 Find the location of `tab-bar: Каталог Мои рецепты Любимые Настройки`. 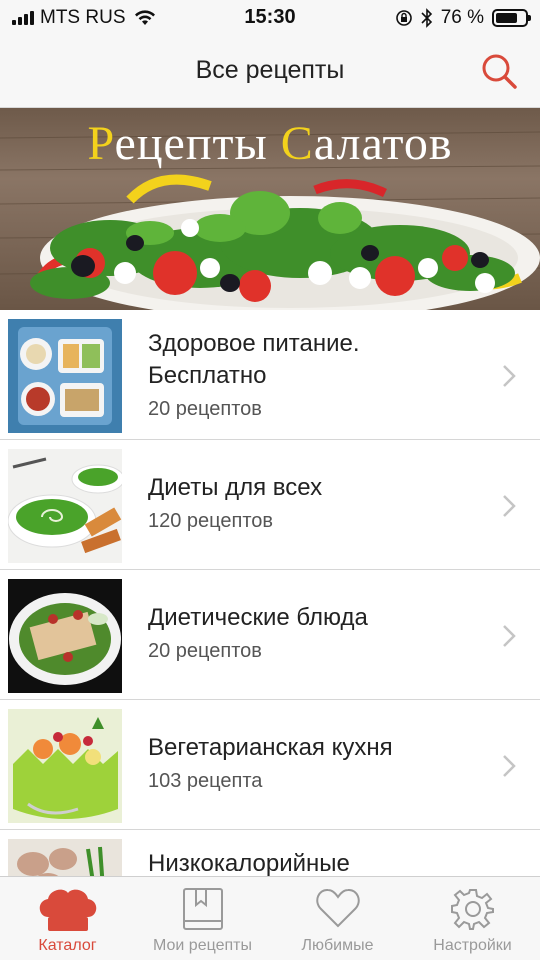

tab-bar: Каталог Мои рецепты Любимые Настройки is located at coordinates (270, 918).